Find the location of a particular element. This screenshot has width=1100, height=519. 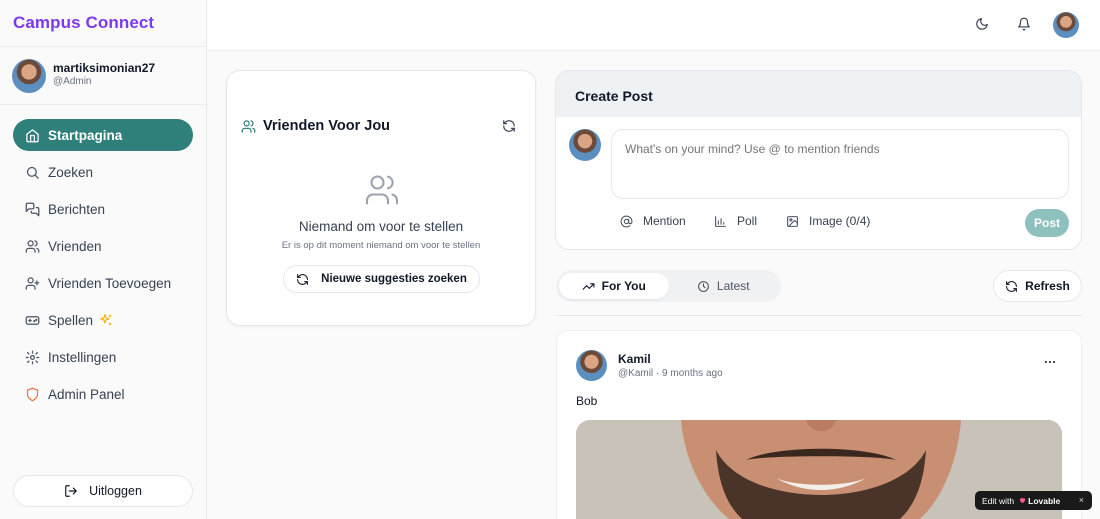

poll-button: Poll is located at coordinates (735, 221).